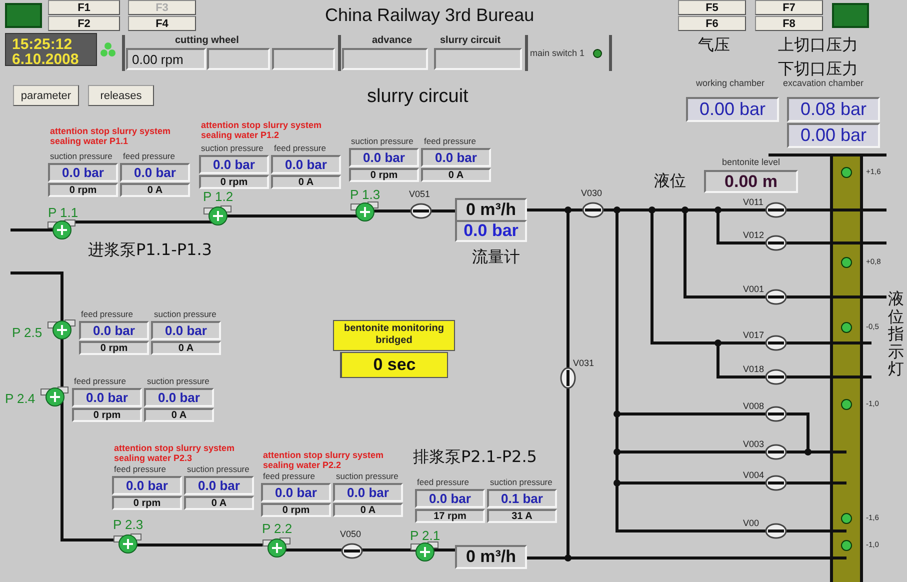 Image resolution: width=907 pixels, height=582 pixels. What do you see at coordinates (753, 202) in the screenshot?
I see `valve-label: V011` at bounding box center [753, 202].